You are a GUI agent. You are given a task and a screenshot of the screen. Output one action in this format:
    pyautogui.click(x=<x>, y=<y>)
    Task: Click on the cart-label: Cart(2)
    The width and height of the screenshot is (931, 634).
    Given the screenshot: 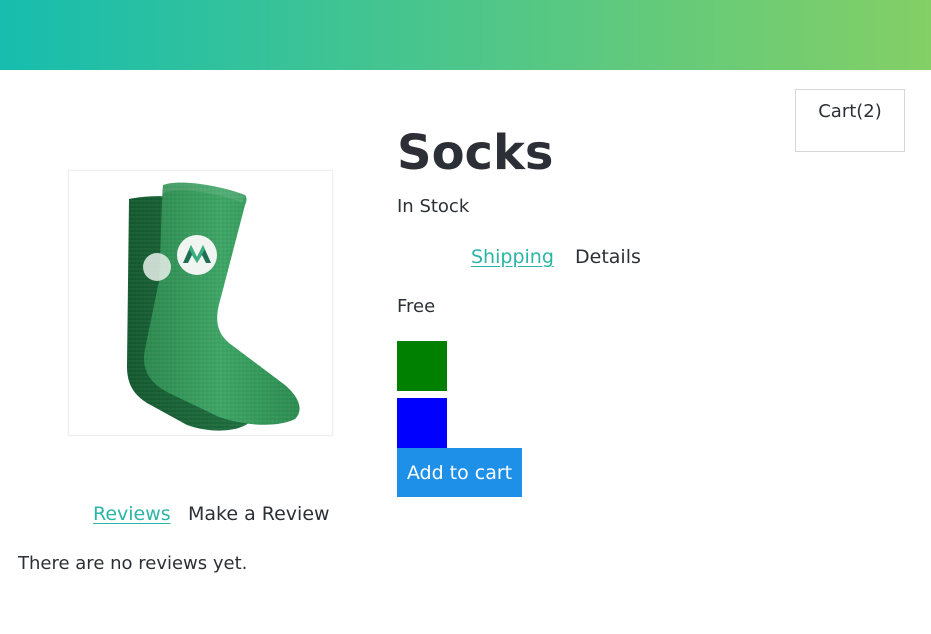 What is the action you would take?
    pyautogui.click(x=850, y=111)
    